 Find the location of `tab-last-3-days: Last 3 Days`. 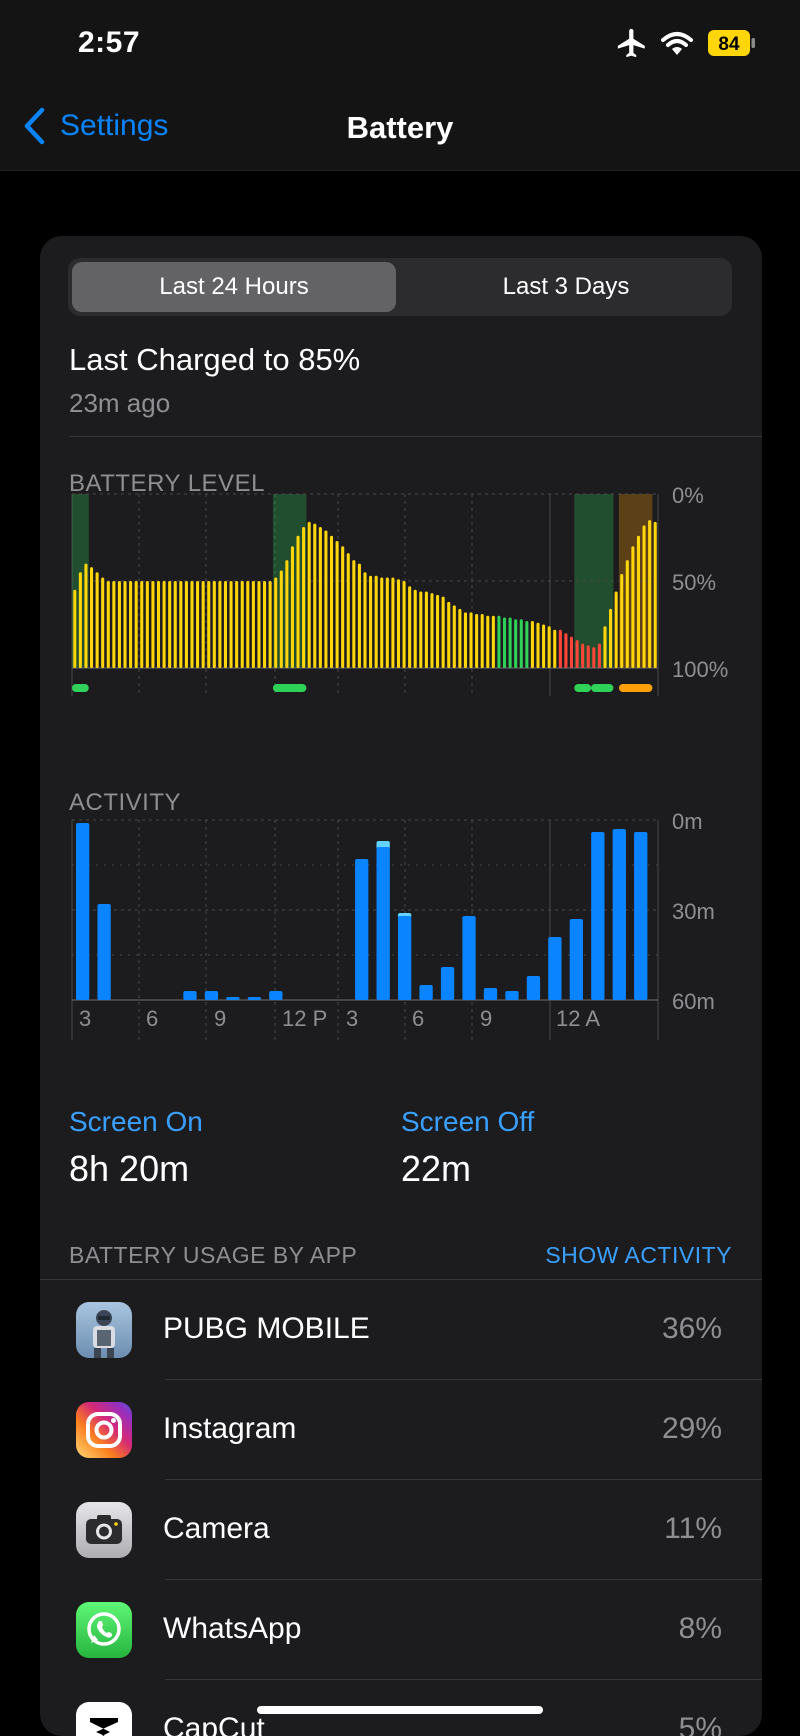

tab-last-3-days: Last 3 Days is located at coordinates (566, 287).